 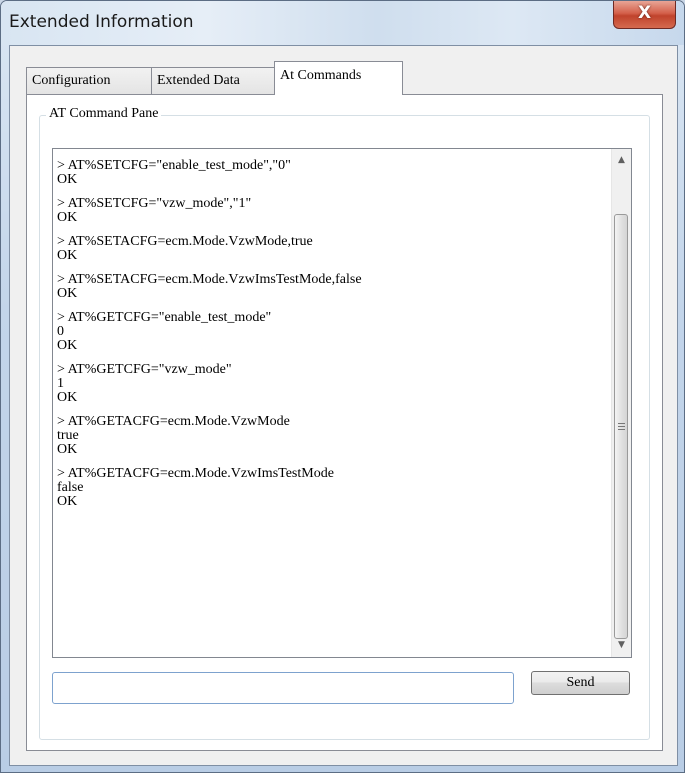 What do you see at coordinates (334, 436) in the screenshot?
I see `command-entry: > AT%GETACFG=ecm.Mode.VzwMode true OK` at bounding box center [334, 436].